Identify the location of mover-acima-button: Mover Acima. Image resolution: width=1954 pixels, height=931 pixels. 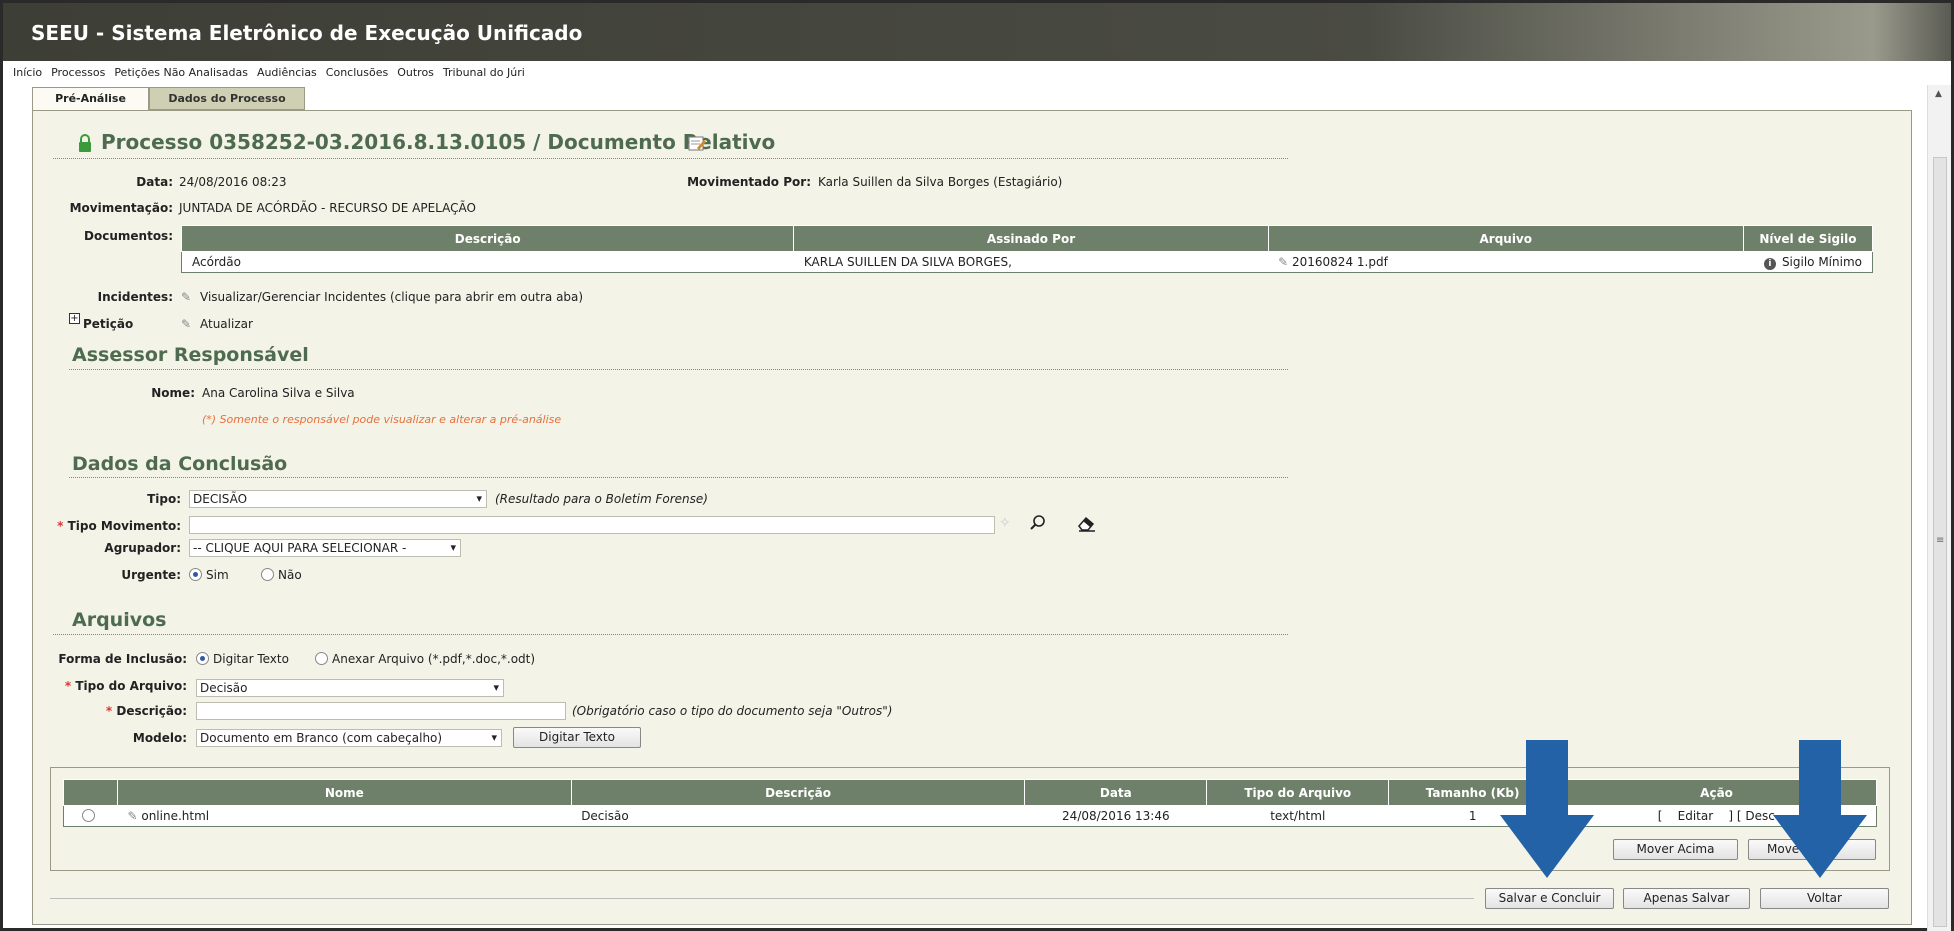
(1675, 849).